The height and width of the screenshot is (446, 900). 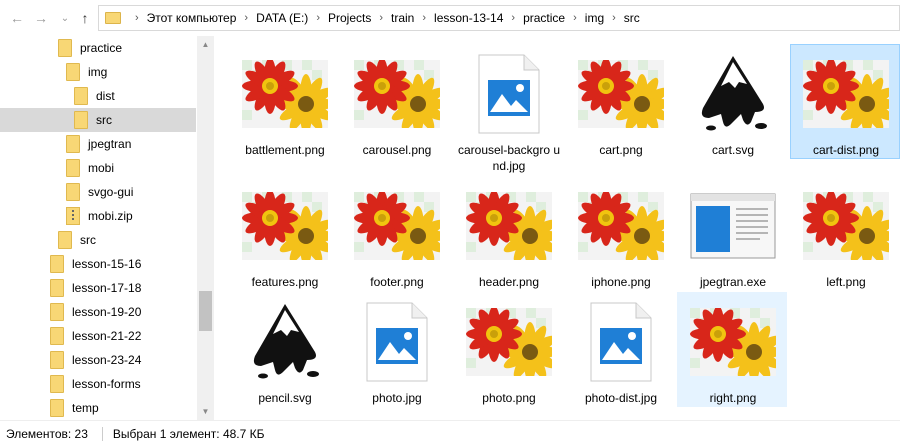 I want to click on tree-item-label: img, so click(x=98, y=72).